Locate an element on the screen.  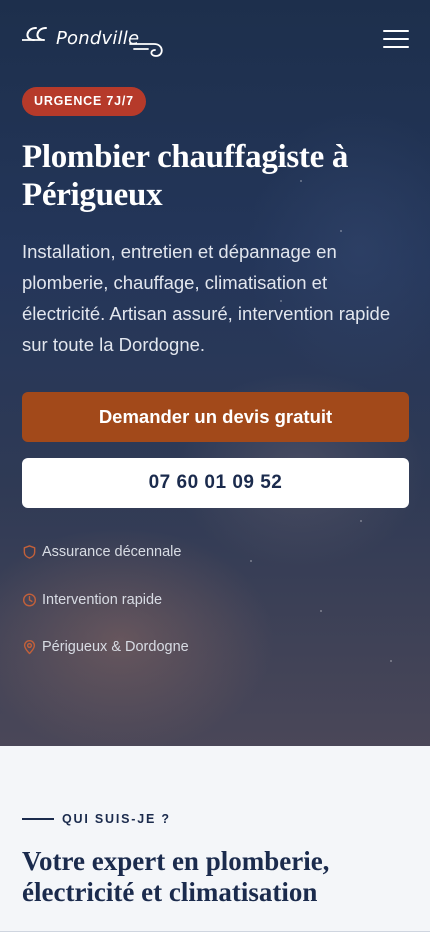
eyebrow-label: QUI SUIS-JE ? is located at coordinates (116, 819).